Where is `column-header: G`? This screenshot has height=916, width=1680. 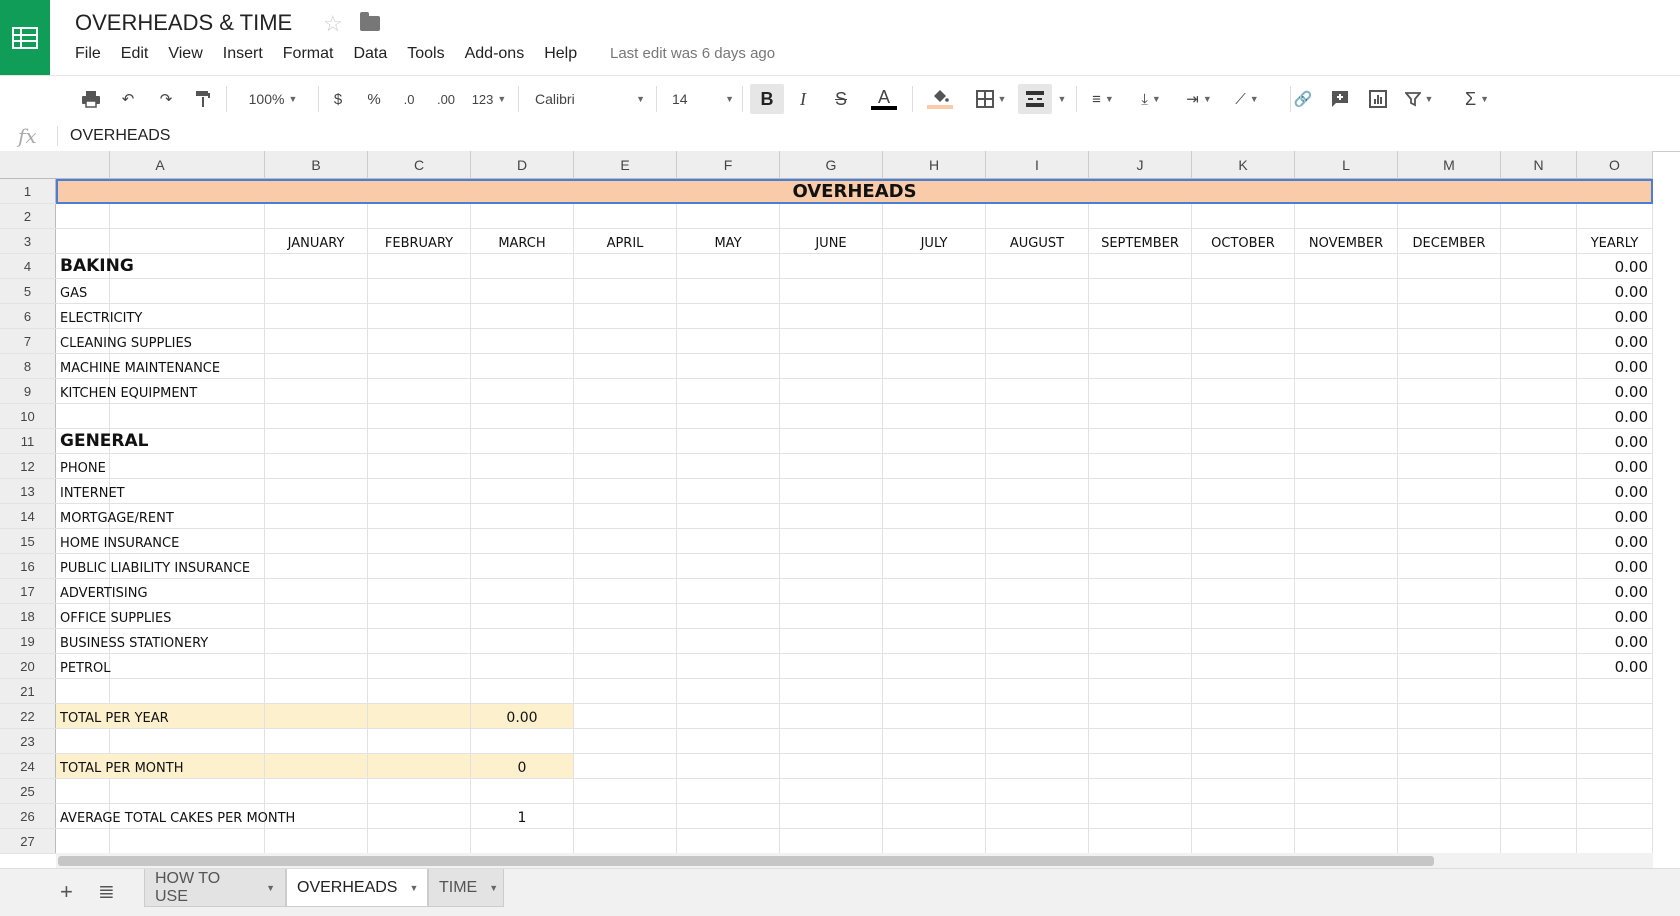
column-header: G is located at coordinates (831, 165).